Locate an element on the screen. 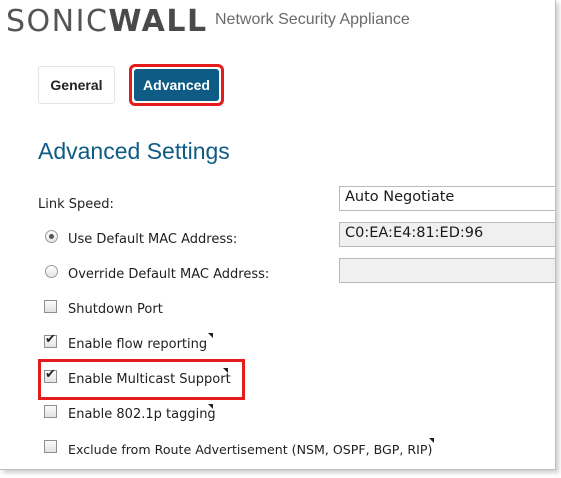 This screenshot has height=478, width=561. exclude-route-checkbox is located at coordinates (50, 446).